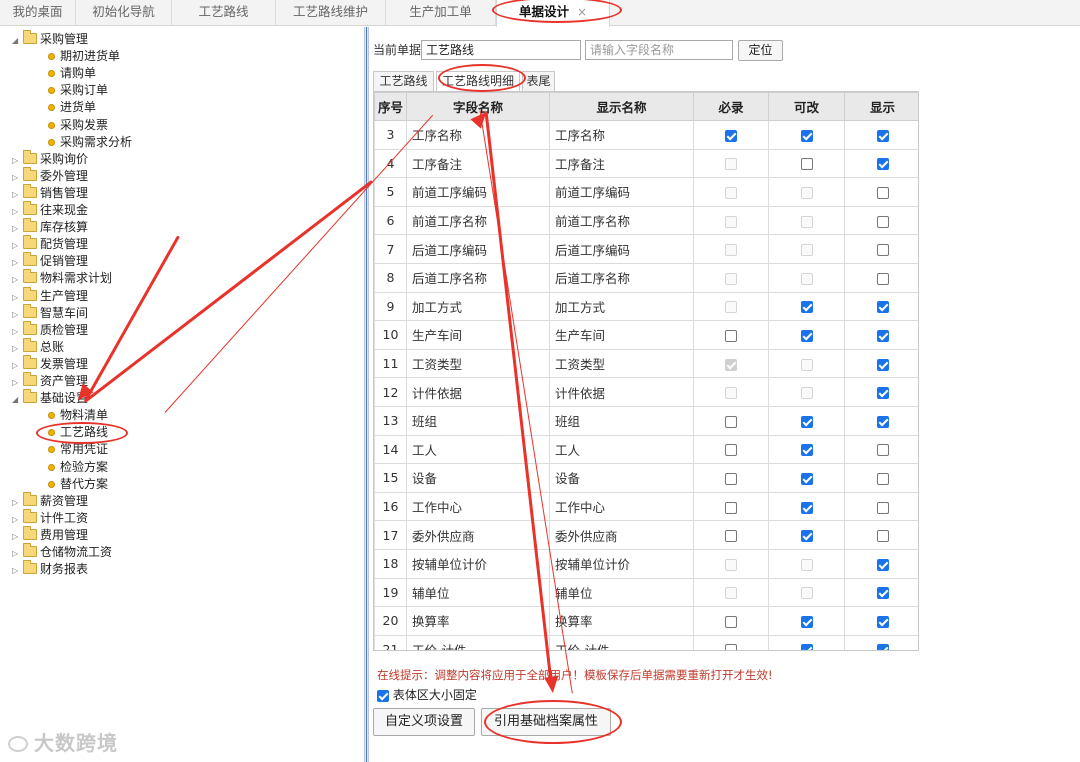  I want to click on current-doc-input: 工艺路线, so click(501, 50).